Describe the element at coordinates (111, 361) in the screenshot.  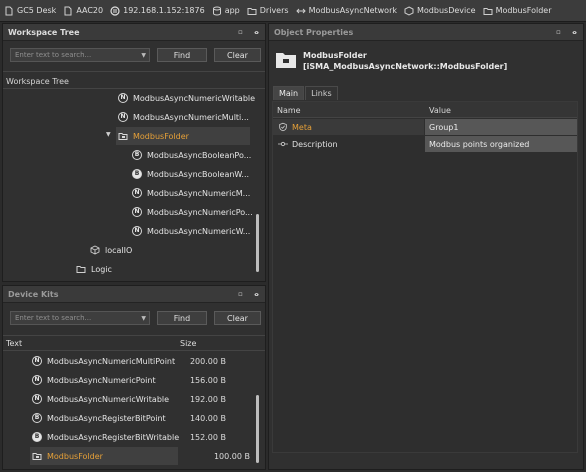
I see `kit-item-label: ModbusAsyncNumericMultiPoint` at that location.